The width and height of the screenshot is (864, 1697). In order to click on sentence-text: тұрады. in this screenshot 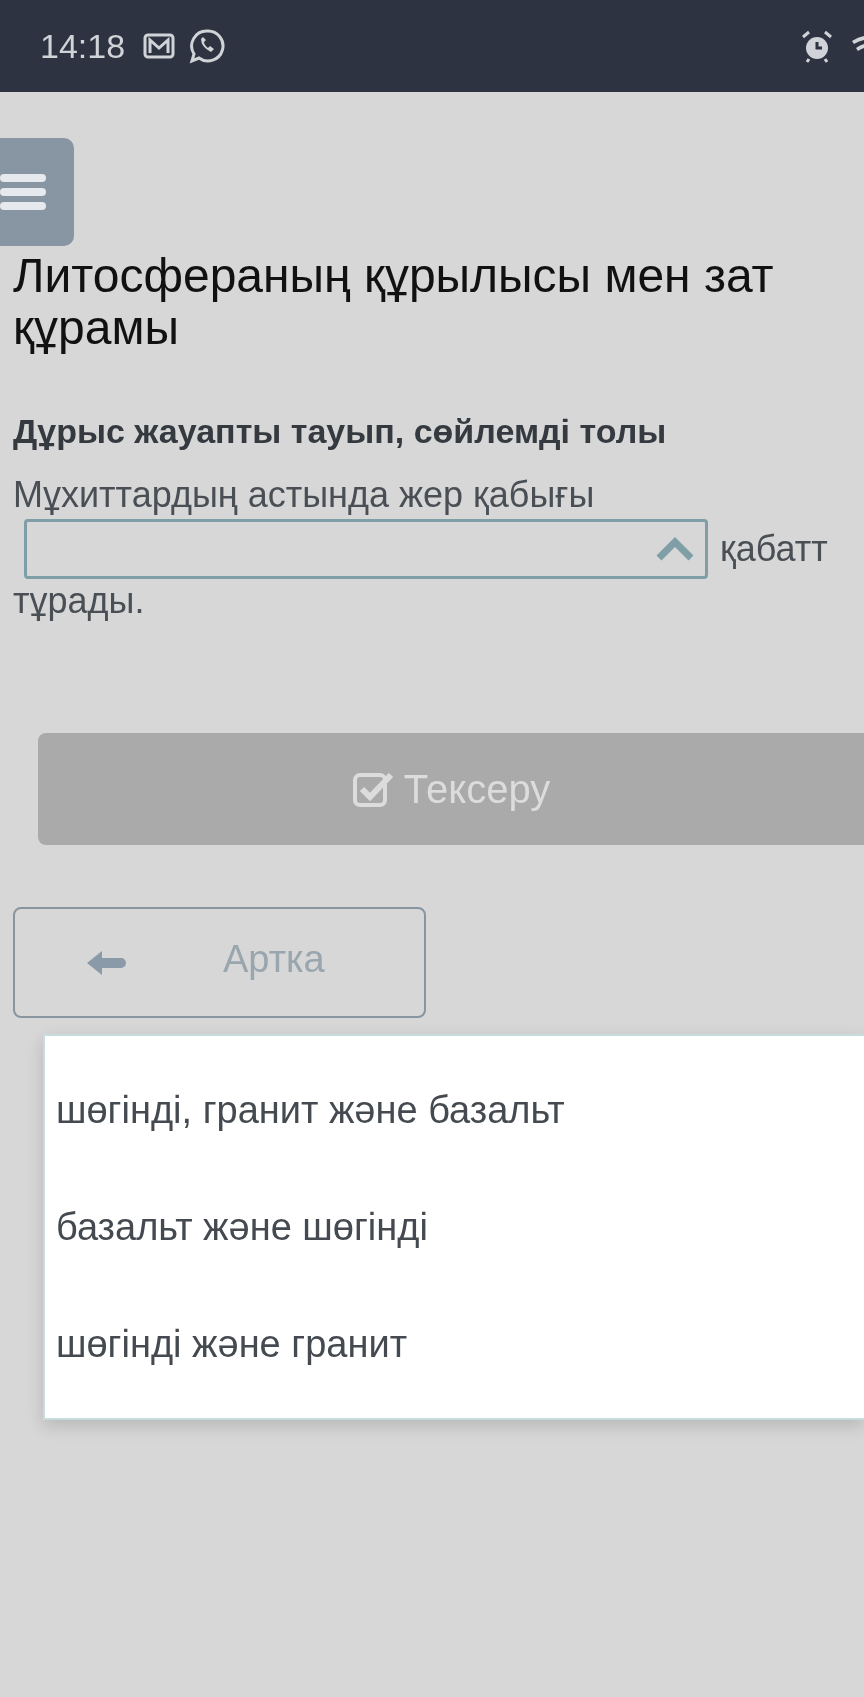, I will do `click(79, 601)`.